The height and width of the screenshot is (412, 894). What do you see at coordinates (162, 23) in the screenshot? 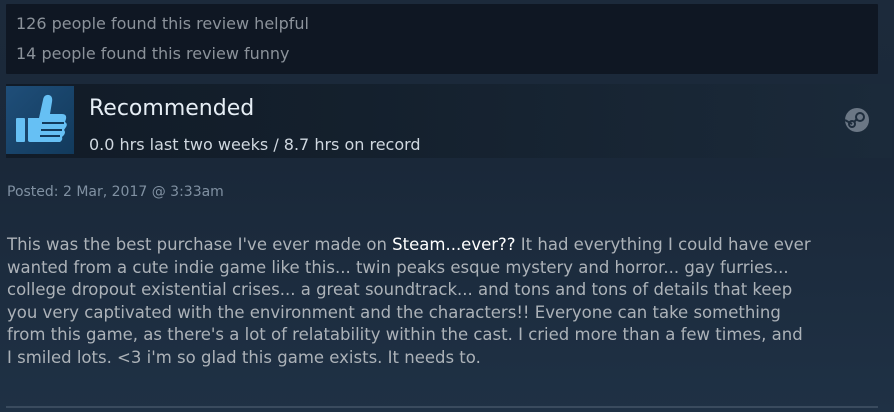
I see `helpful-count: 126 people found this review helpful` at bounding box center [162, 23].